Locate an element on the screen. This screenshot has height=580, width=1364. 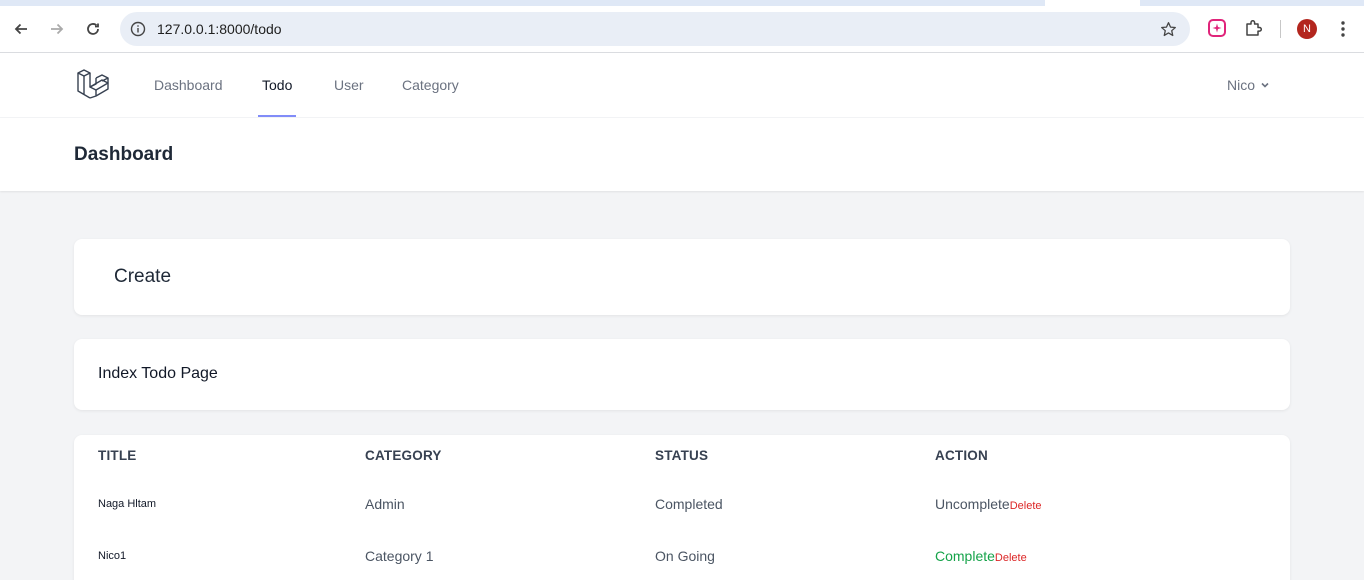
index-heading: Index Todo Page is located at coordinates (158, 373).